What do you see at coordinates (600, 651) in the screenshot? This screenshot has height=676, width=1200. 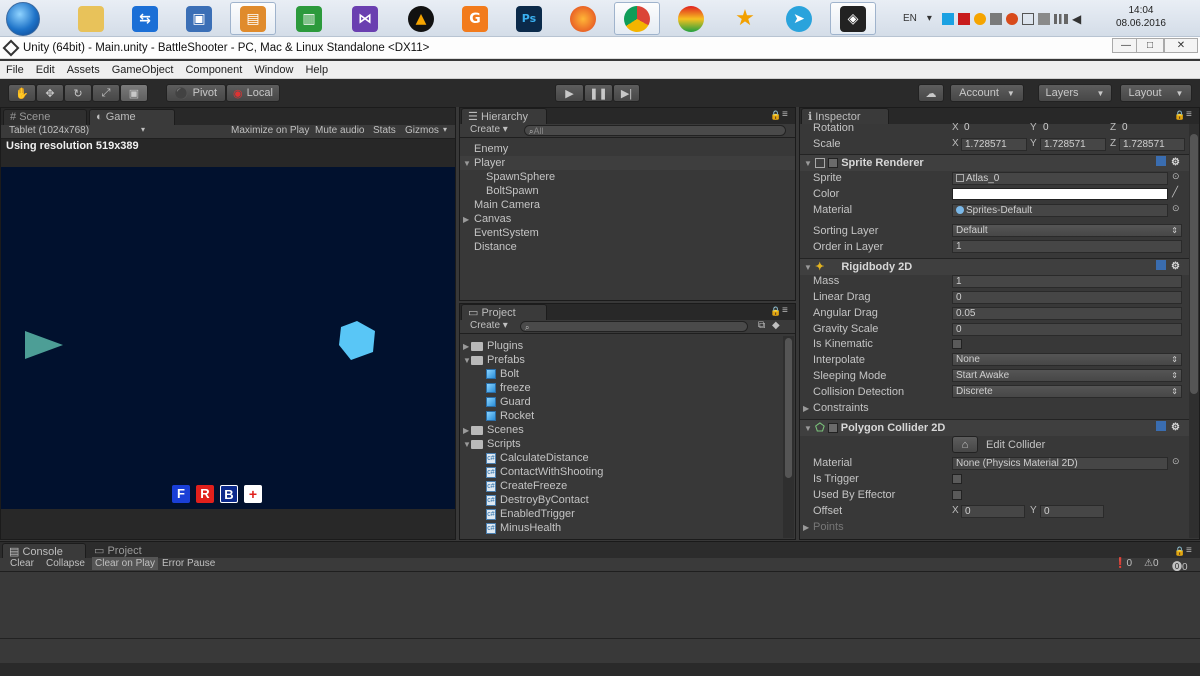 I see `console-detail-area` at bounding box center [600, 651].